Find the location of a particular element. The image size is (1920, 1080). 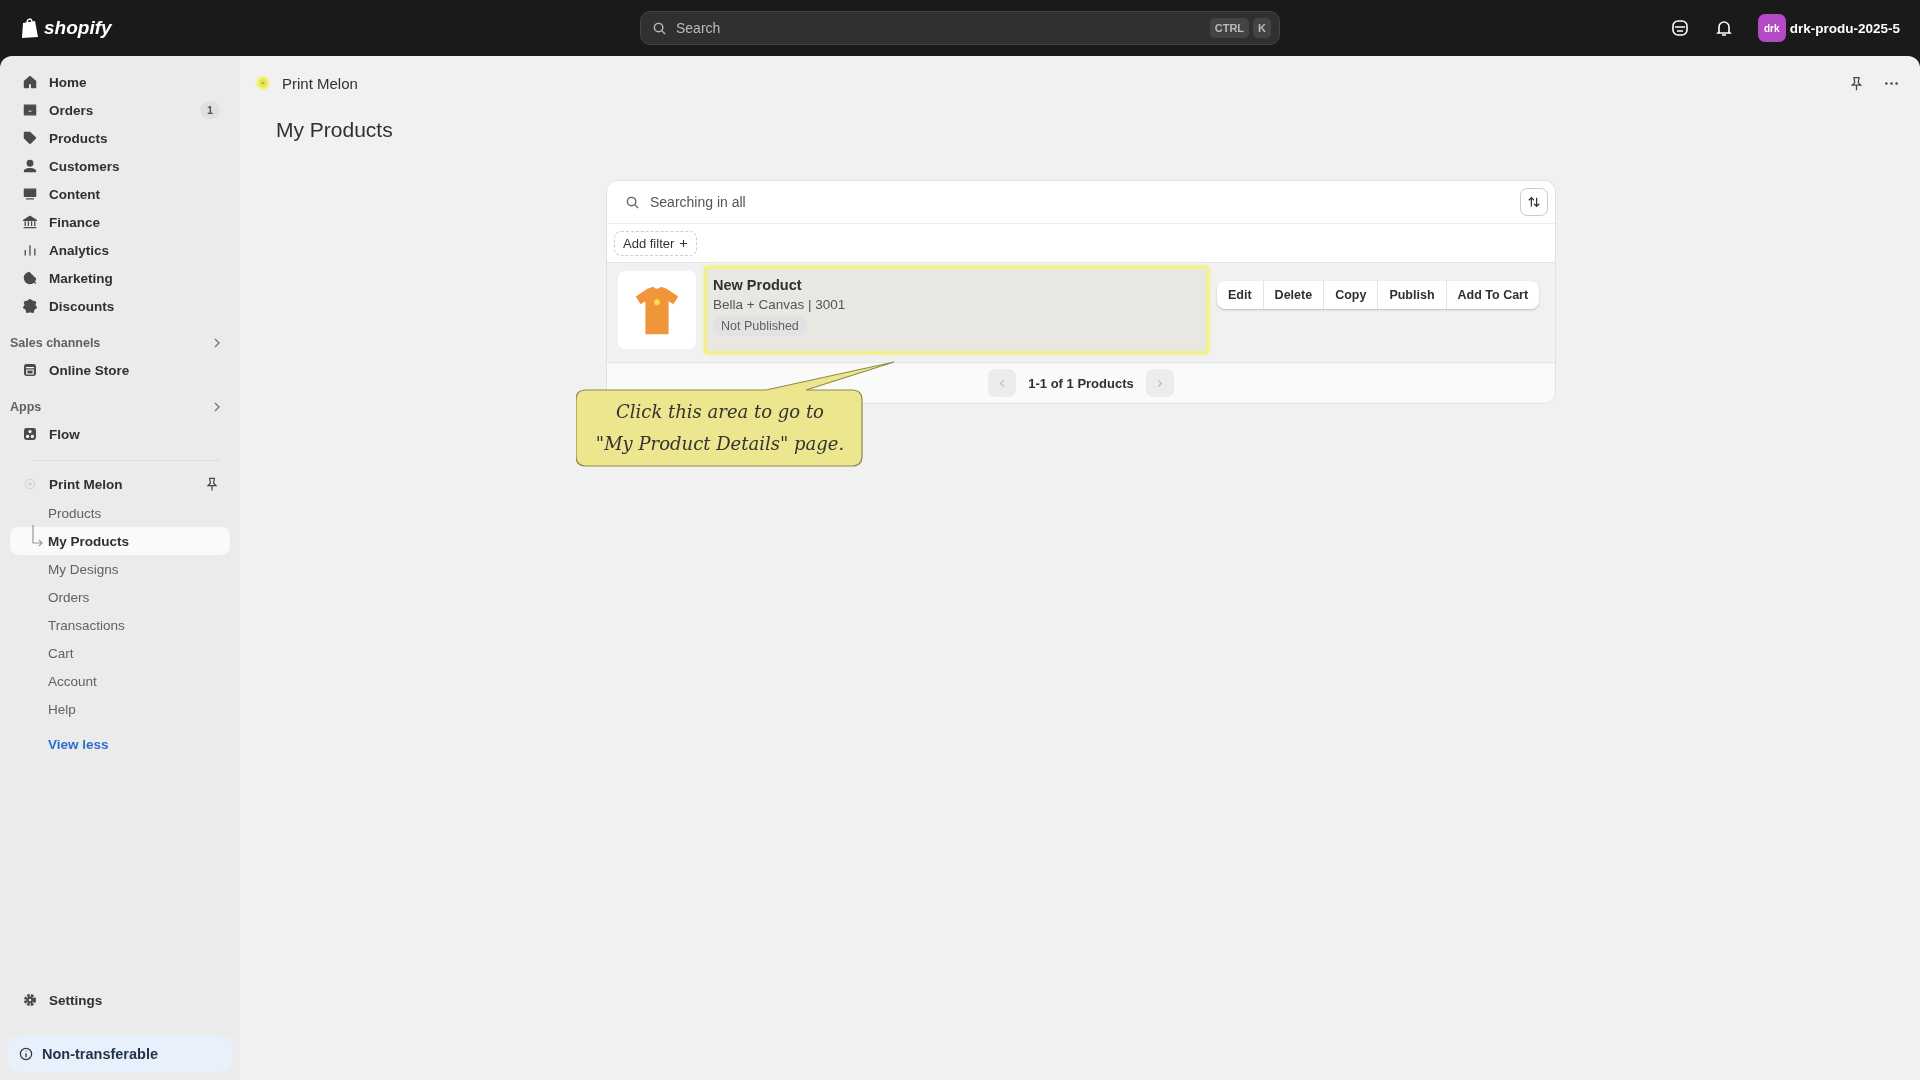

callout-text: Click this area to go to "My Product Details" page. is located at coordinates (720, 428).